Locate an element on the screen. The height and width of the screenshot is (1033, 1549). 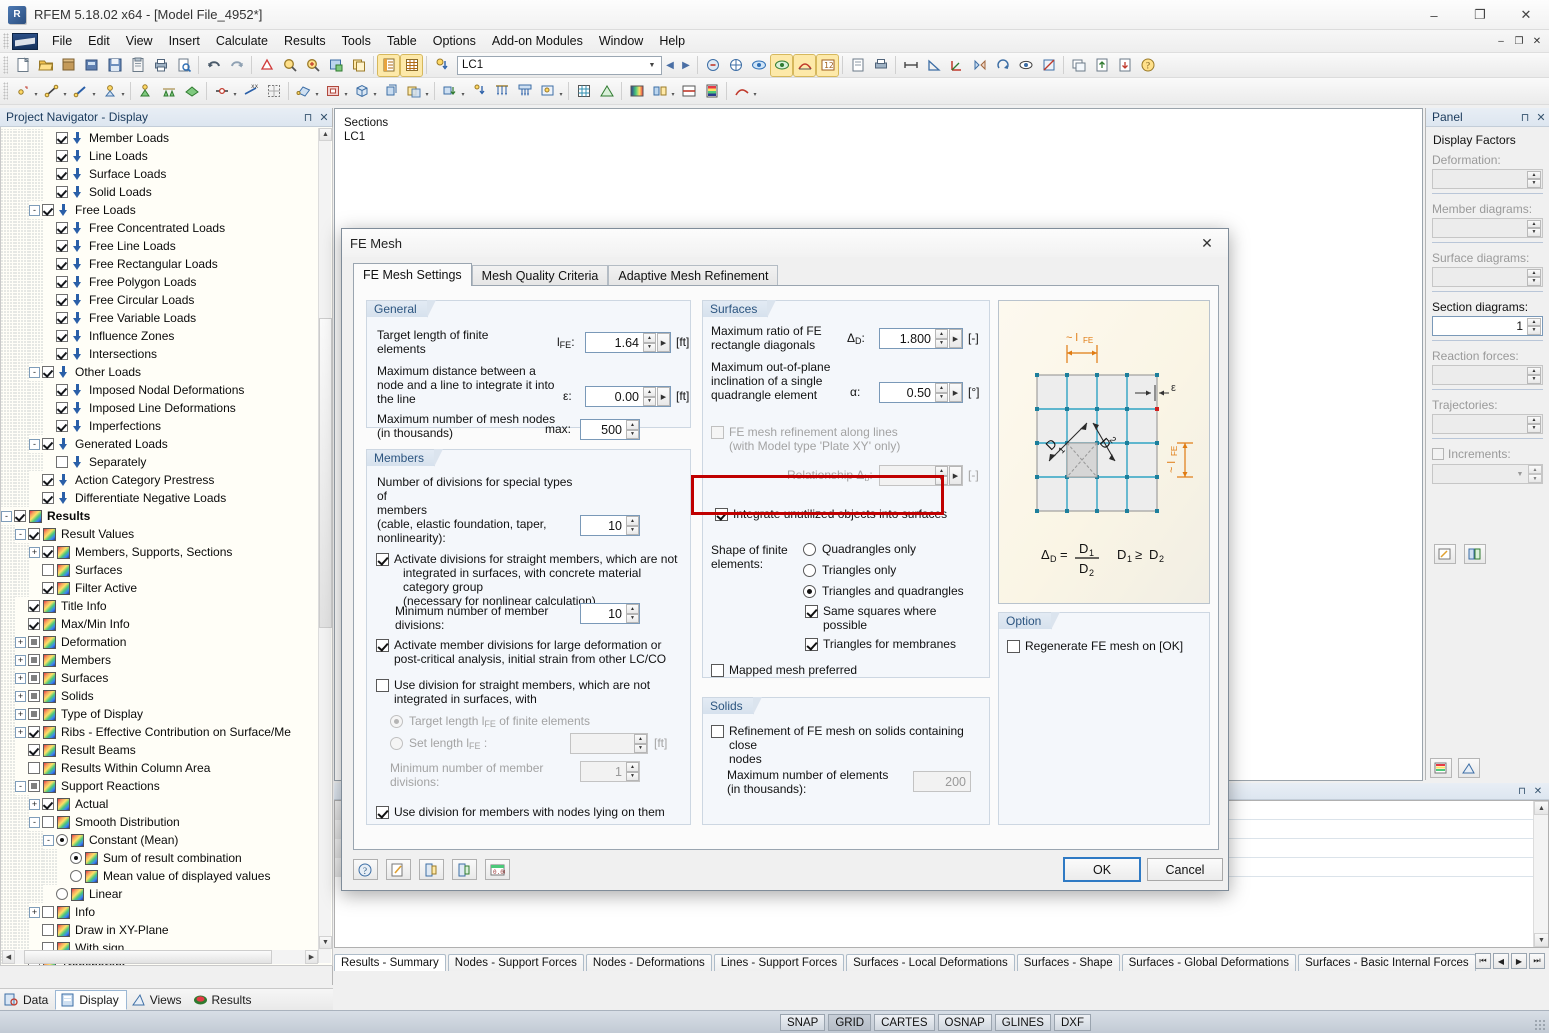
scroll-right-icon: ▶ is located at coordinates (311, 957).